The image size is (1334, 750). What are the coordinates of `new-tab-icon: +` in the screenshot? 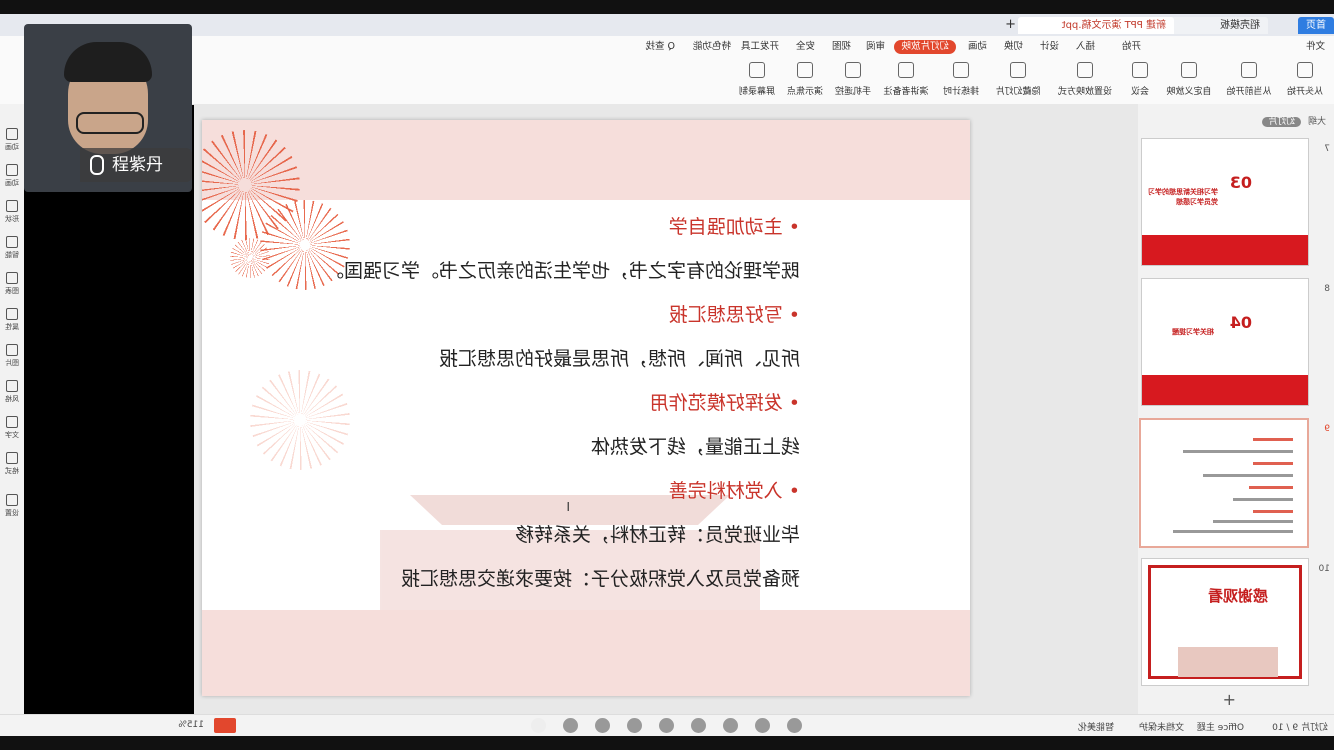 It's located at (1010, 24).